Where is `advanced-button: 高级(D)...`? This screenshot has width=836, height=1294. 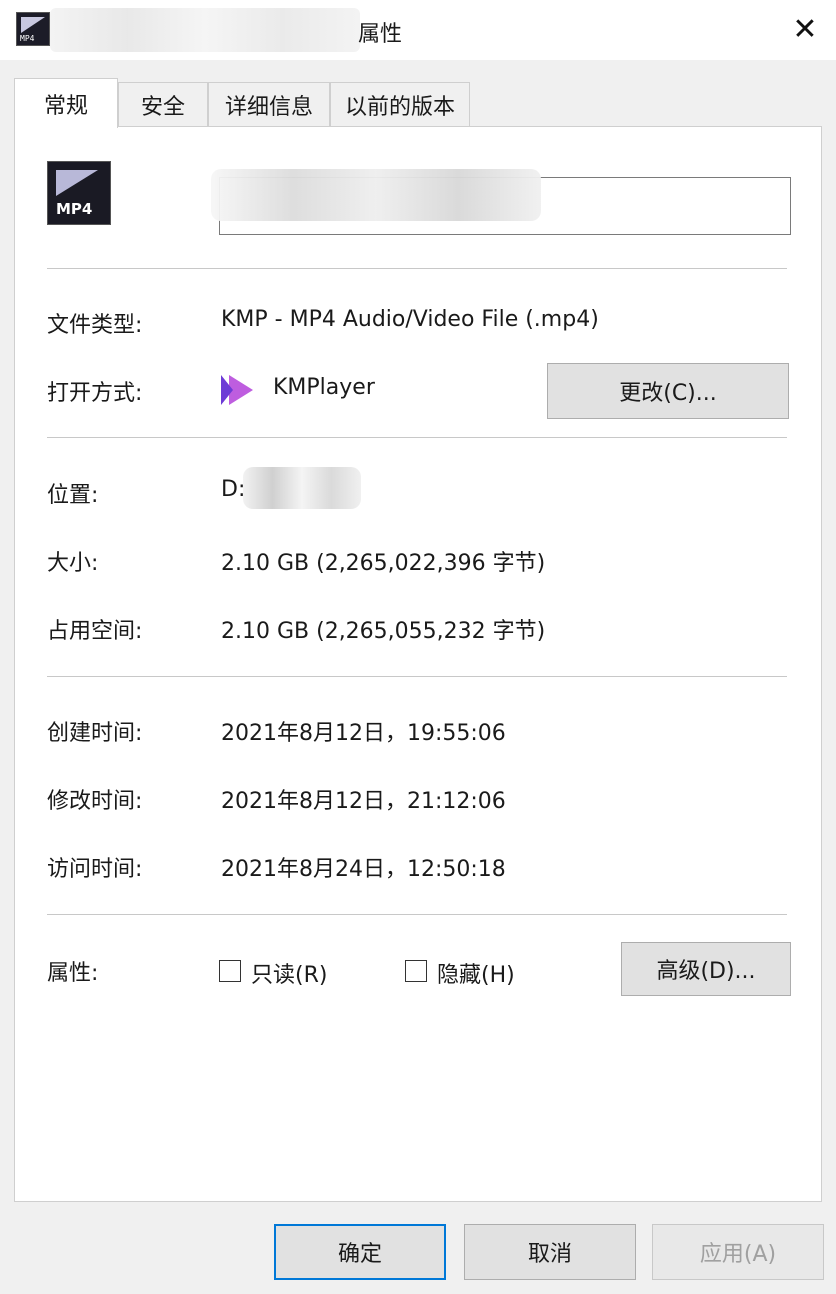 advanced-button: 高级(D)... is located at coordinates (706, 969).